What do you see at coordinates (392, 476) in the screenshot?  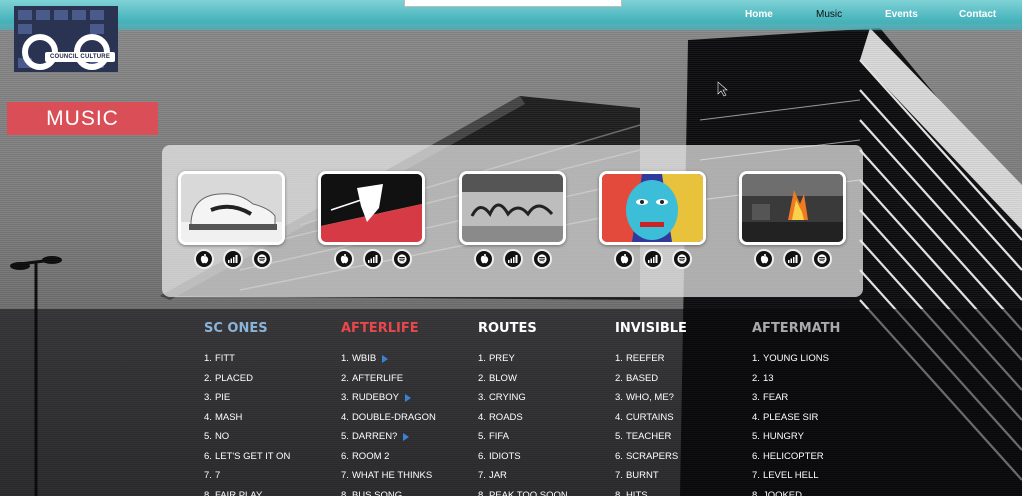 I see `track-name: WHAT HE THINKS` at bounding box center [392, 476].